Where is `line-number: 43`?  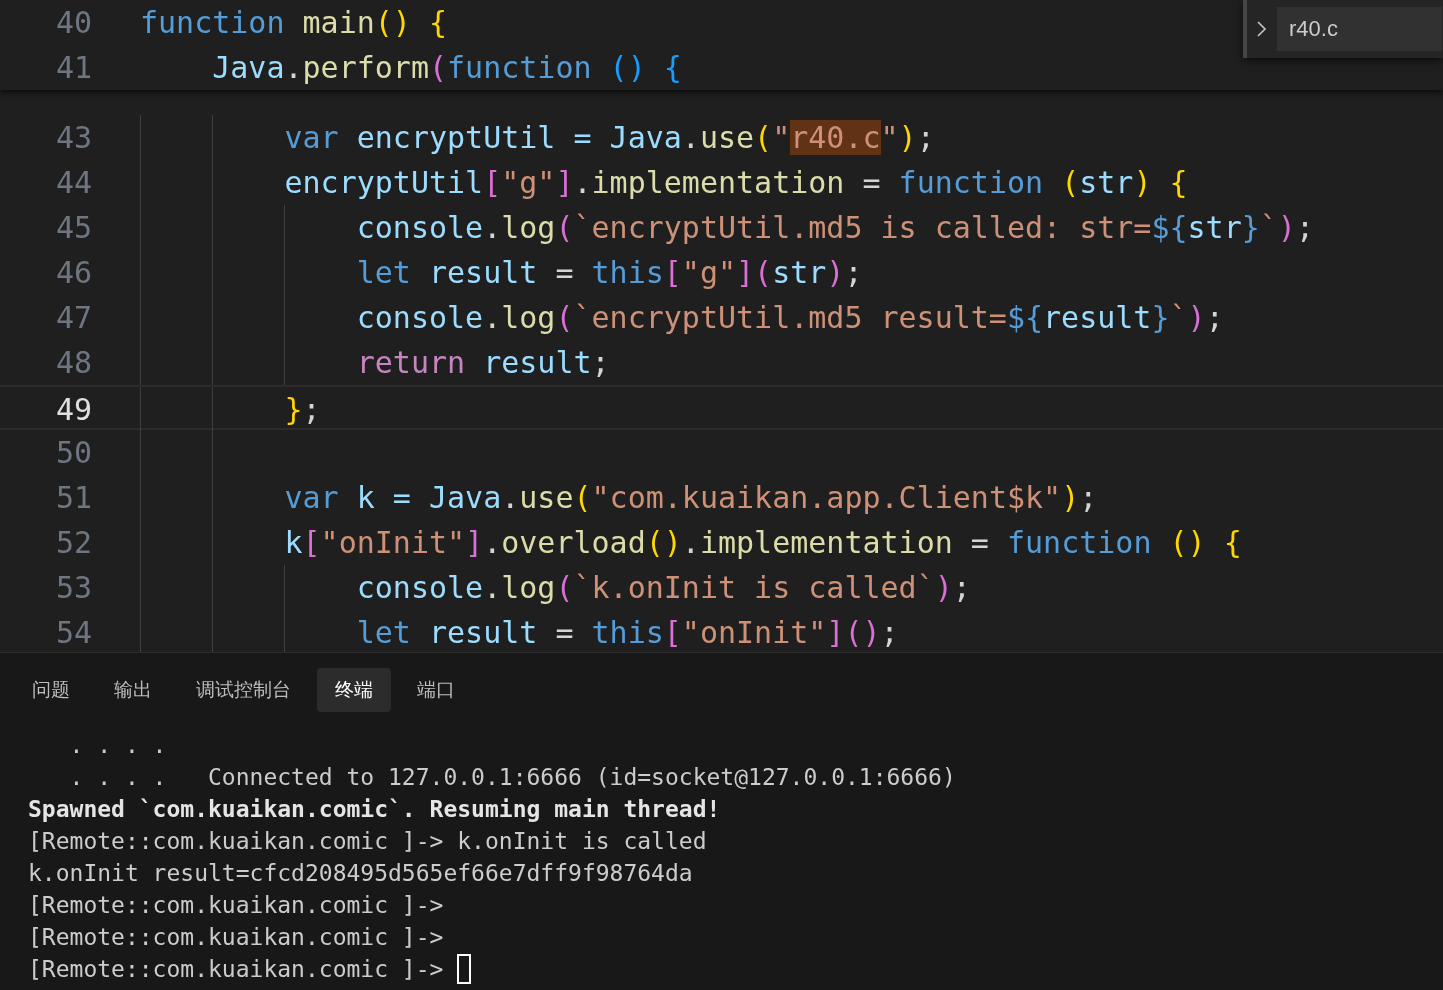
line-number: 43 is located at coordinates (73, 138).